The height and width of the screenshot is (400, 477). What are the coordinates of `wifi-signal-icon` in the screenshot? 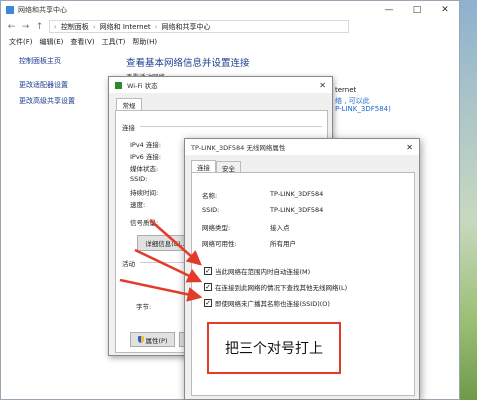 It's located at (118, 85).